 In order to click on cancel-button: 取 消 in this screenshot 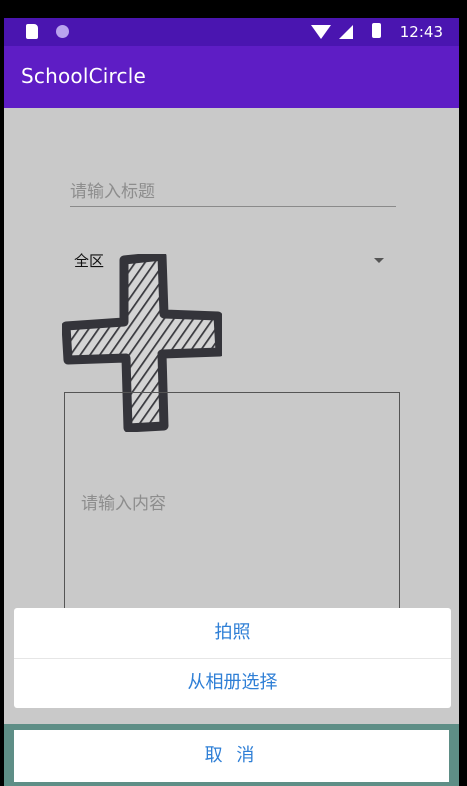, I will do `click(231, 756)`.